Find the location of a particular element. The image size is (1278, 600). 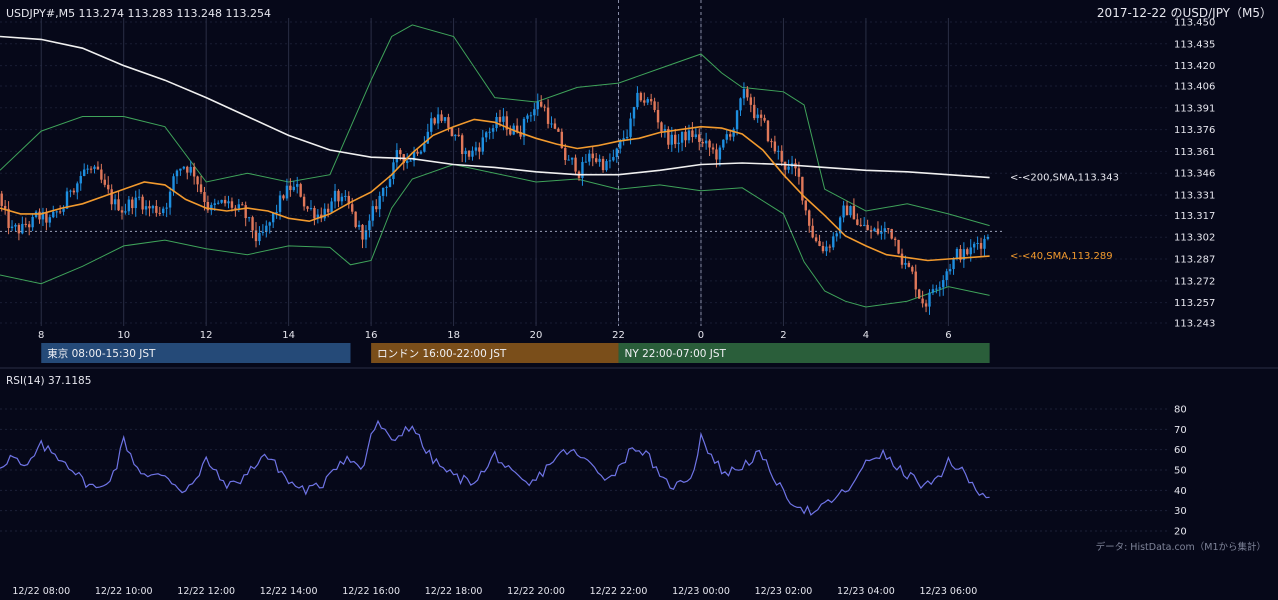

time-tick-label: 12/22 18:00 is located at coordinates (454, 591).